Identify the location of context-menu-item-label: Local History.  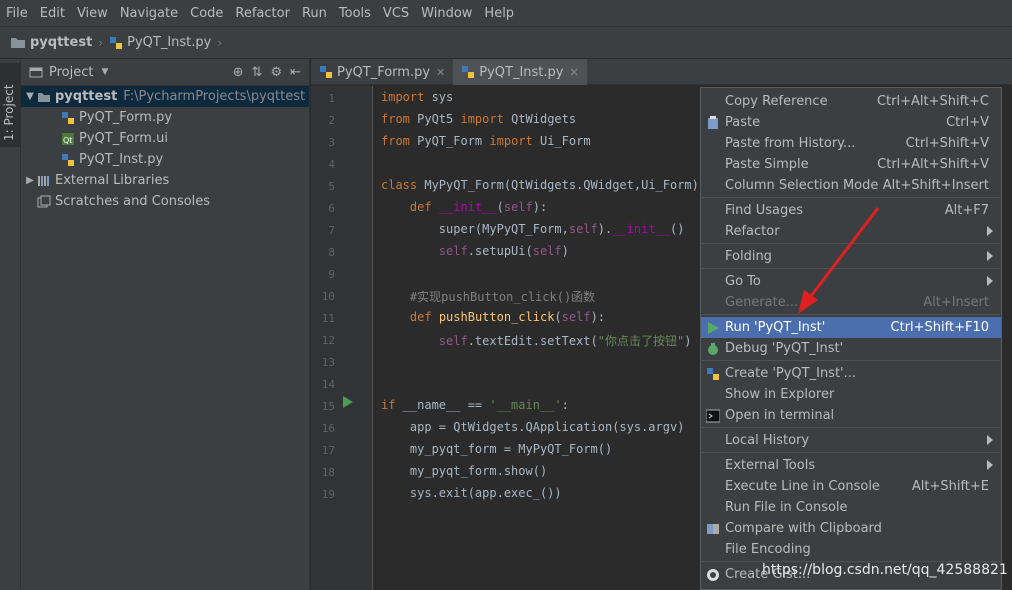
(767, 440).